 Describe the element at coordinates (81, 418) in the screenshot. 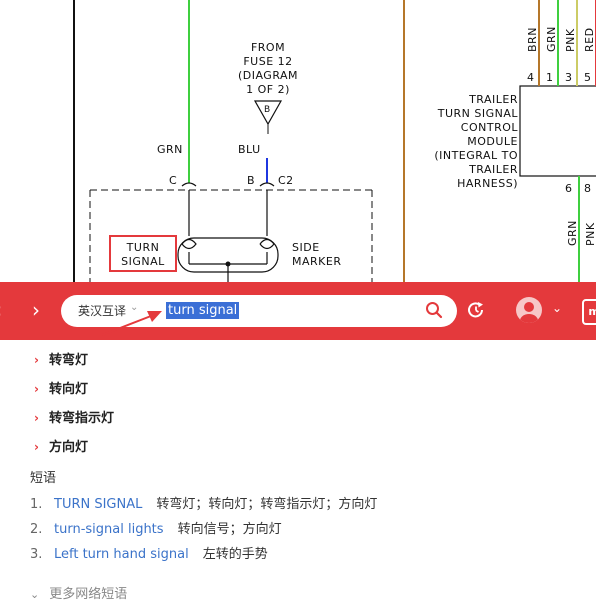

I see `translation-text: 转弯指示灯` at that location.